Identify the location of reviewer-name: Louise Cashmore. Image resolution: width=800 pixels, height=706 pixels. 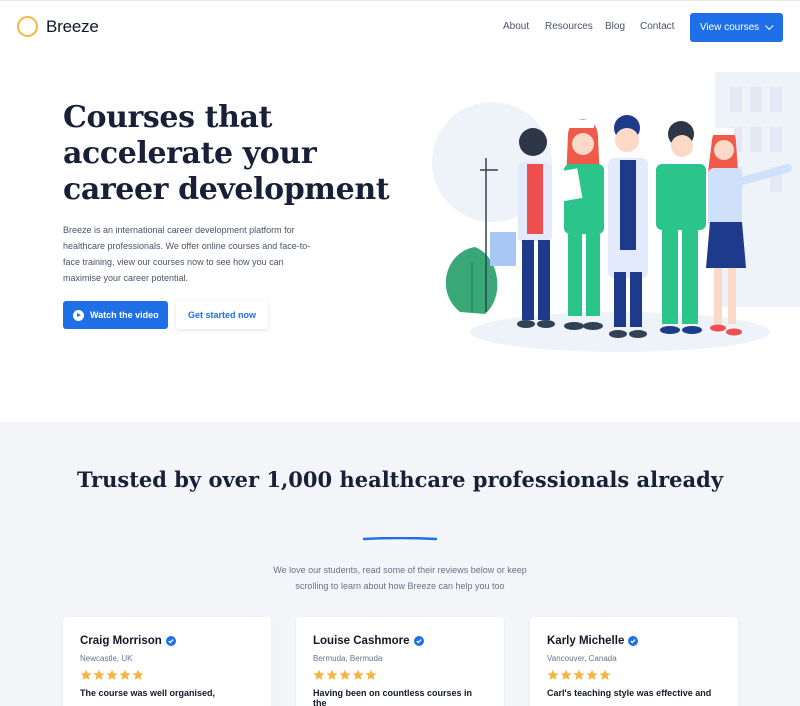
(400, 641).